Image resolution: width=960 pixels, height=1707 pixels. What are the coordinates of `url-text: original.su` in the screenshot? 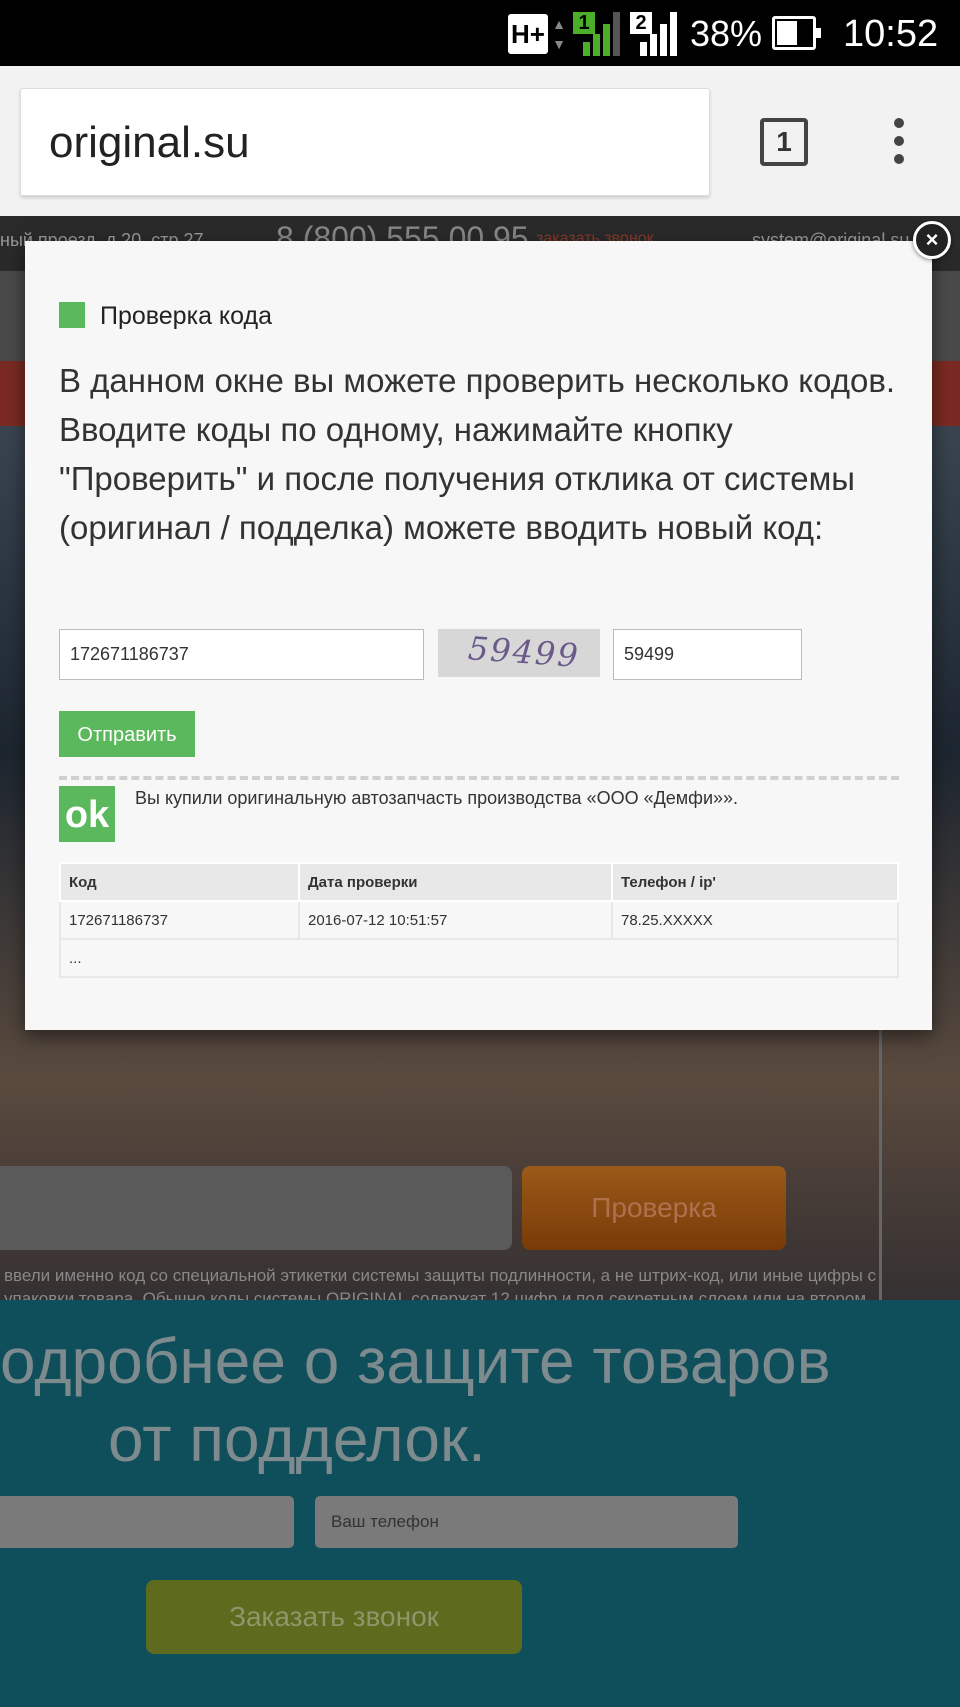 It's located at (149, 143).